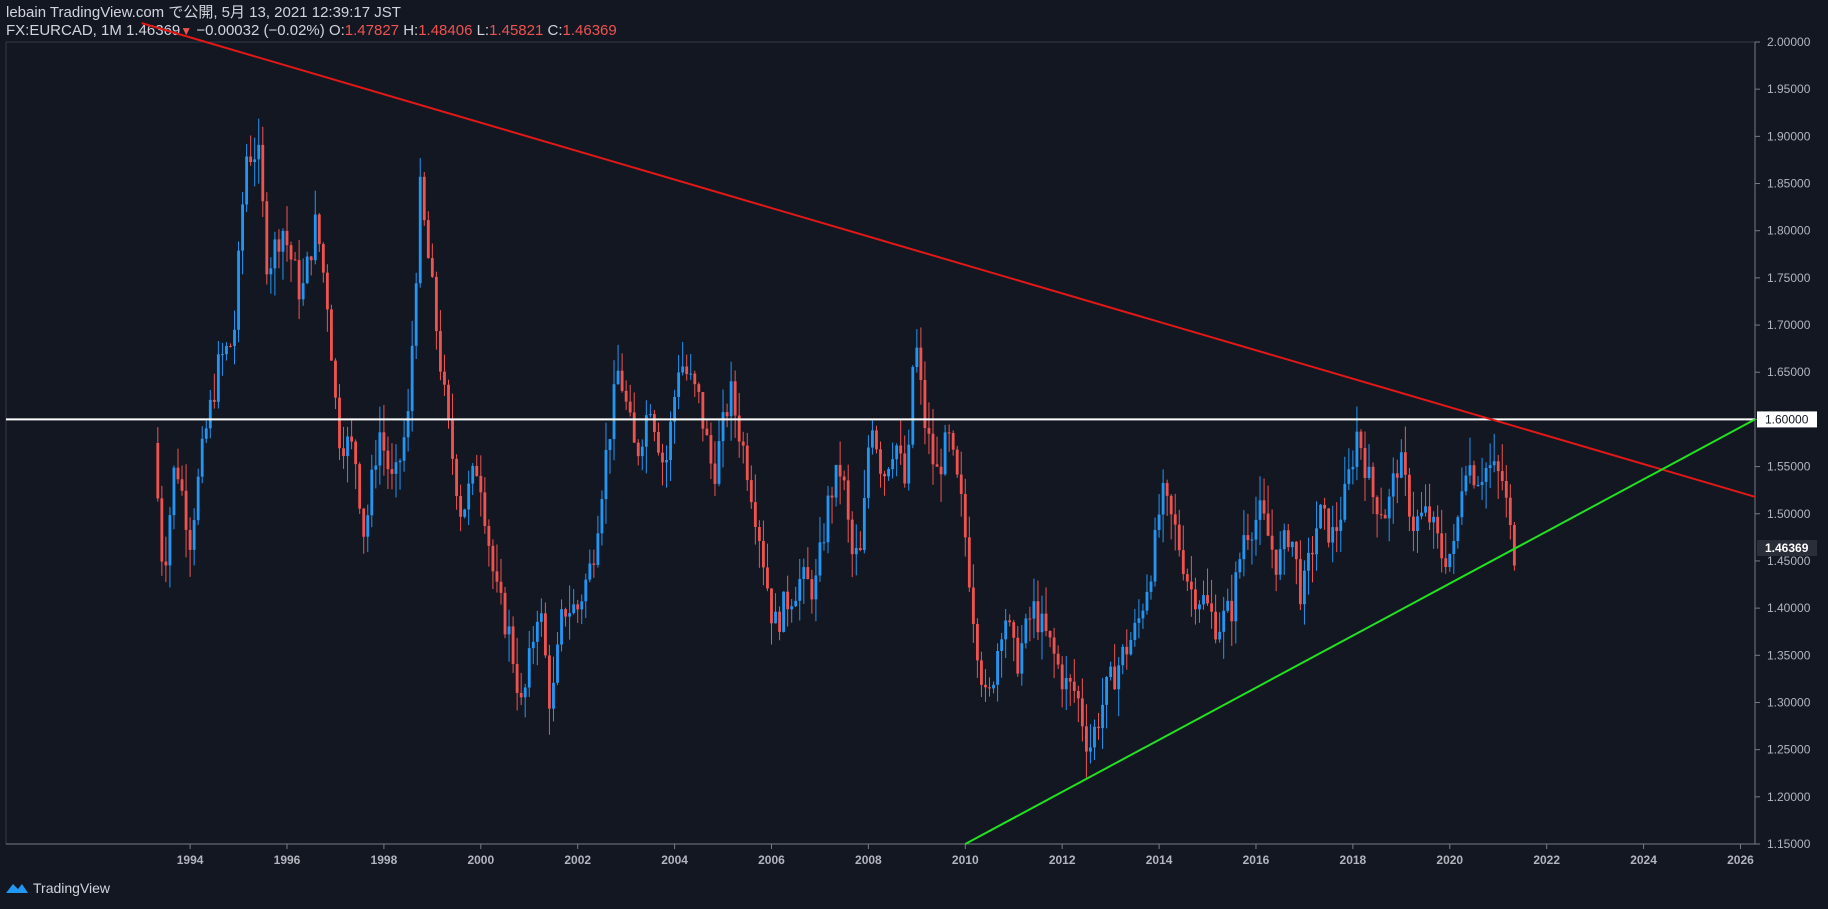  I want to click on x-tick-label: 2006, so click(771, 860).